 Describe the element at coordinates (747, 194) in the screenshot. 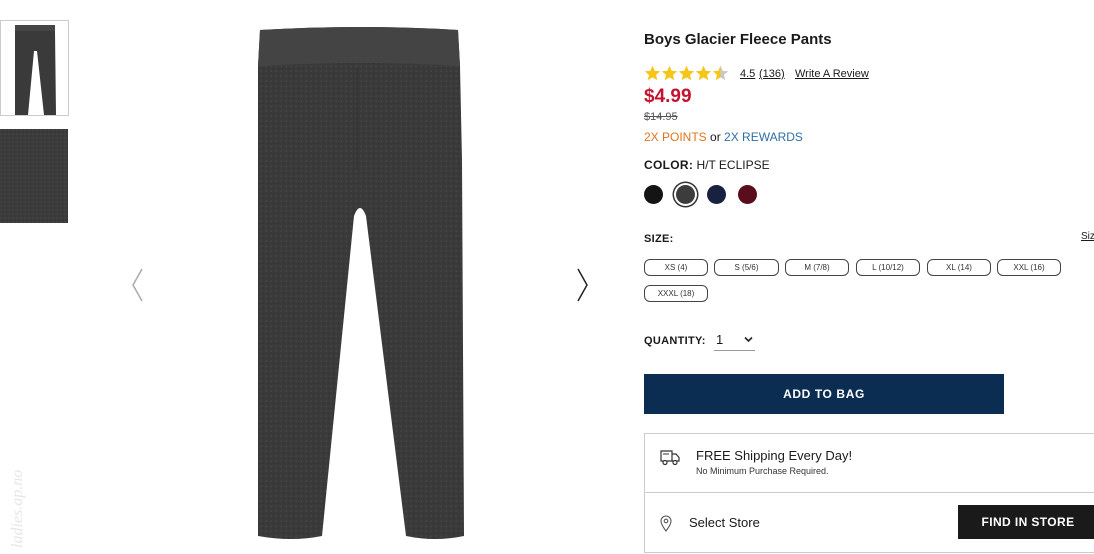

I see `color-swatch-burgundy` at that location.